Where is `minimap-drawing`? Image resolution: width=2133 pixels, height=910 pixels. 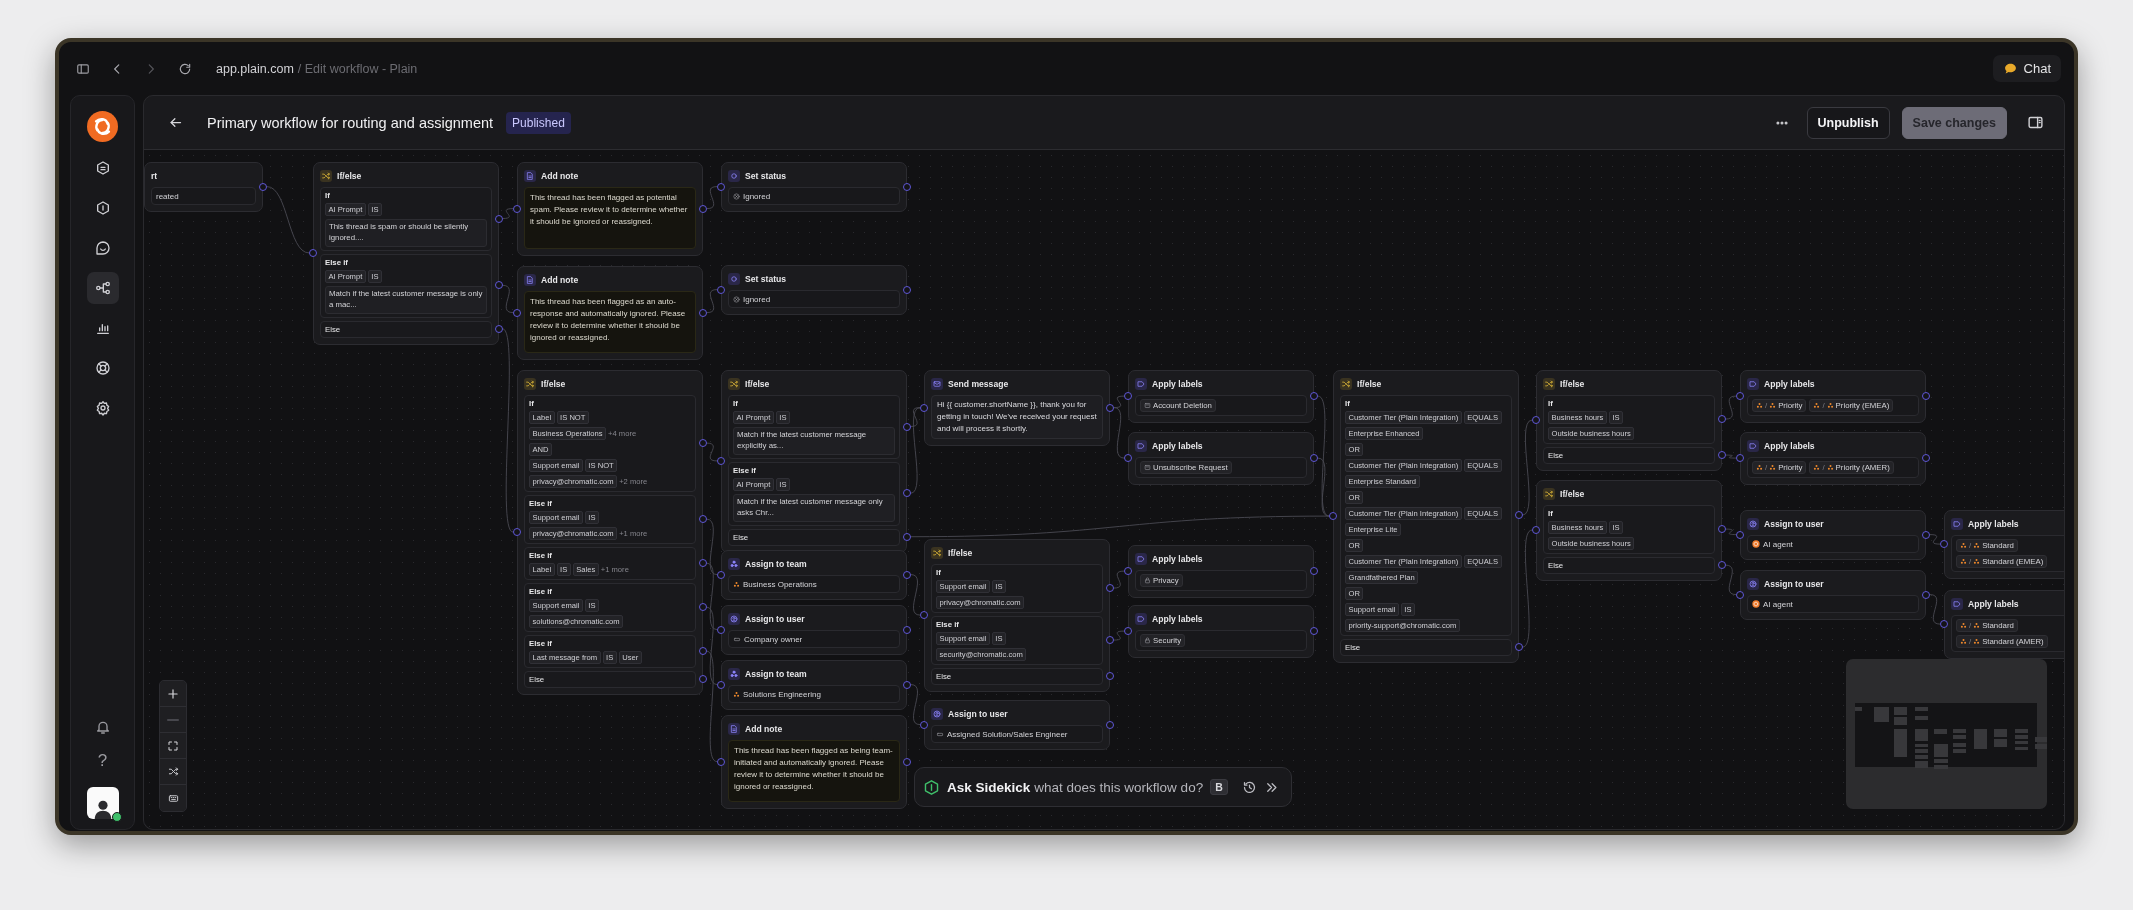 minimap-drawing is located at coordinates (1946, 734).